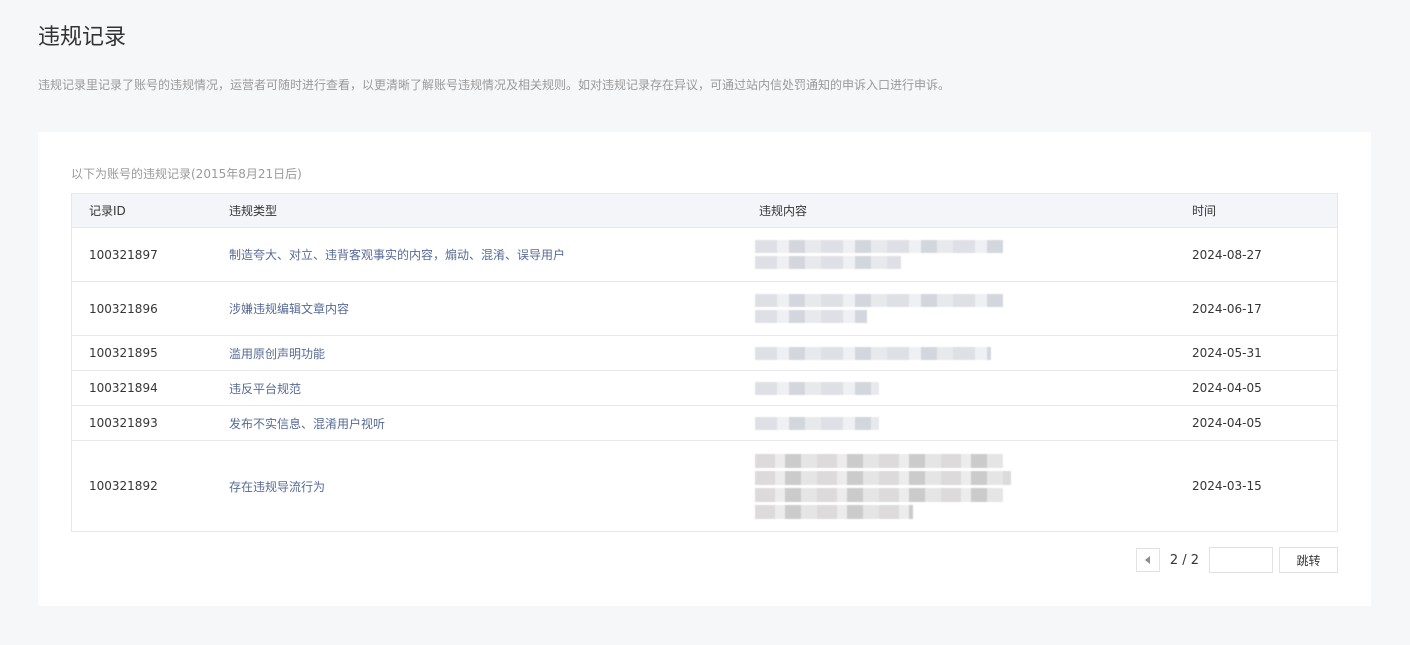 This screenshot has width=1410, height=645. What do you see at coordinates (494, 486) in the screenshot?
I see `record-type: 存在违规导流行为` at bounding box center [494, 486].